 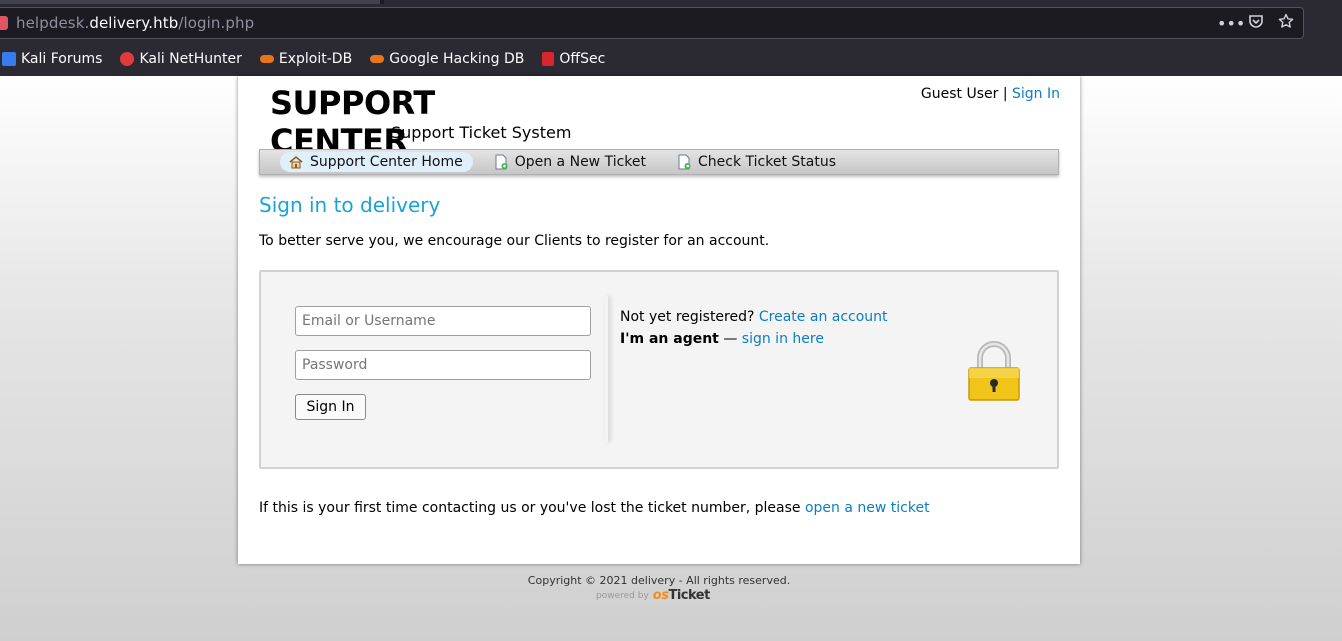 I want to click on bookmark-label: Exploit-DB, so click(x=315, y=59).